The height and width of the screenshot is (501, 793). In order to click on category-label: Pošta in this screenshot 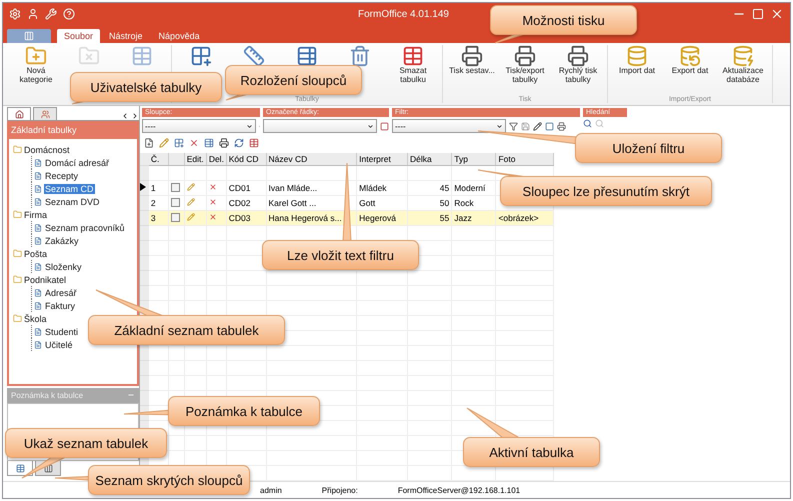, I will do `click(36, 253)`.